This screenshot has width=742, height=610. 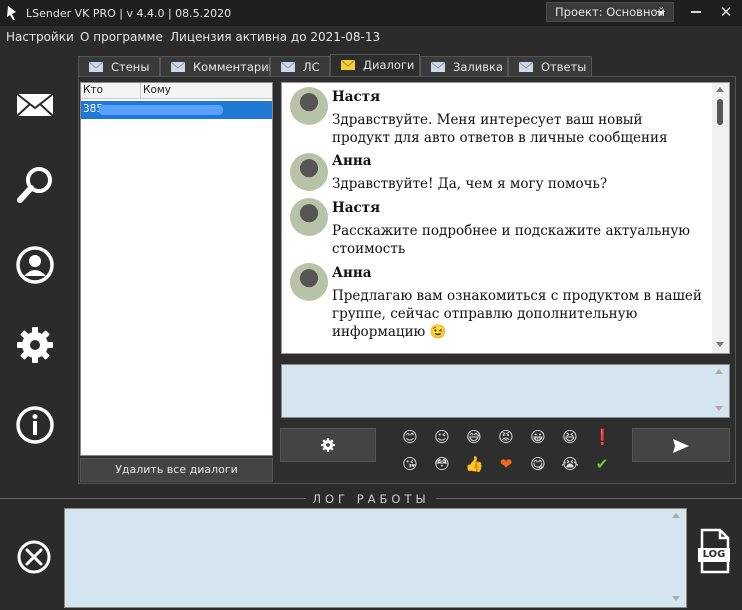 What do you see at coordinates (602, 464) in the screenshot?
I see `emoji-check: ✔` at bounding box center [602, 464].